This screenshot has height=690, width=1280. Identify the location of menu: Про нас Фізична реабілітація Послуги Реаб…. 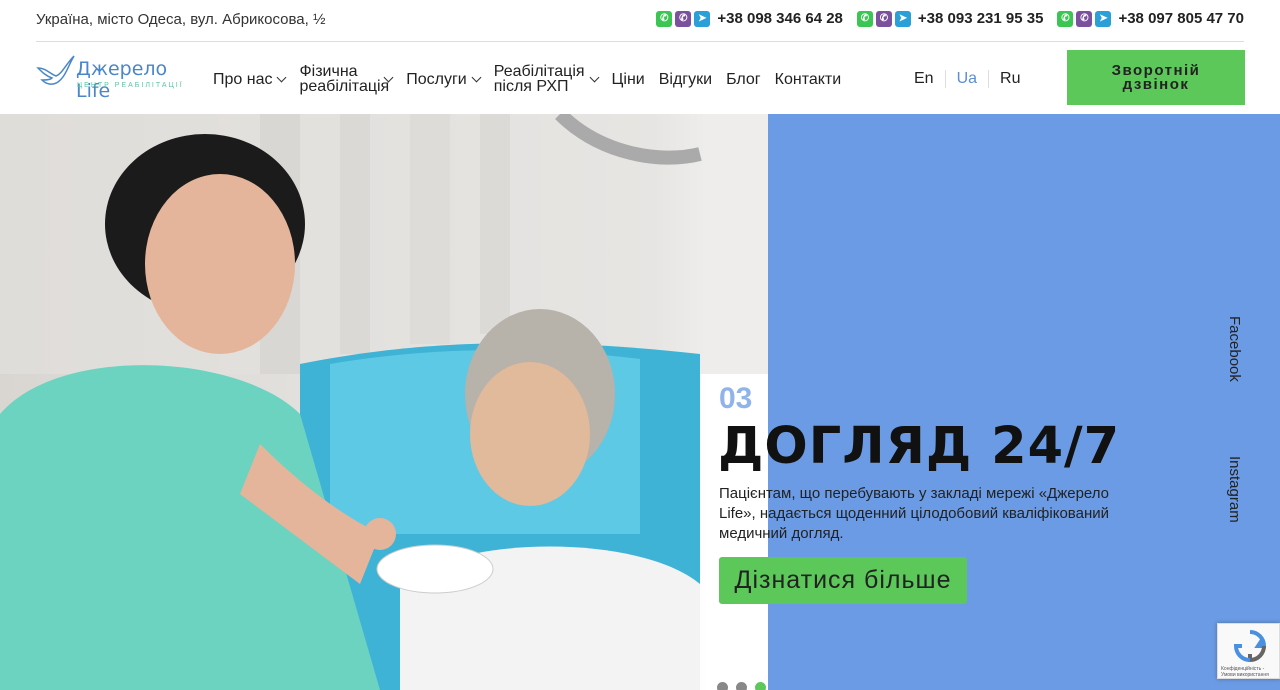
(527, 79).